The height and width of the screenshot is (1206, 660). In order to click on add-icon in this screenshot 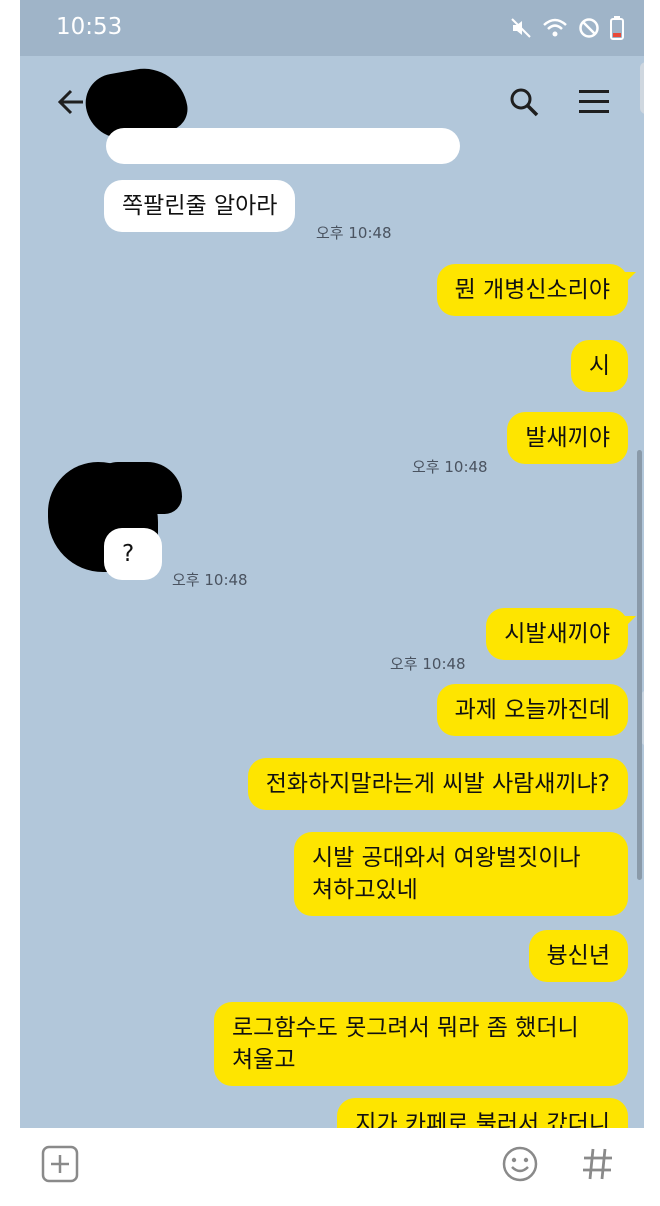, I will do `click(60, 1164)`.